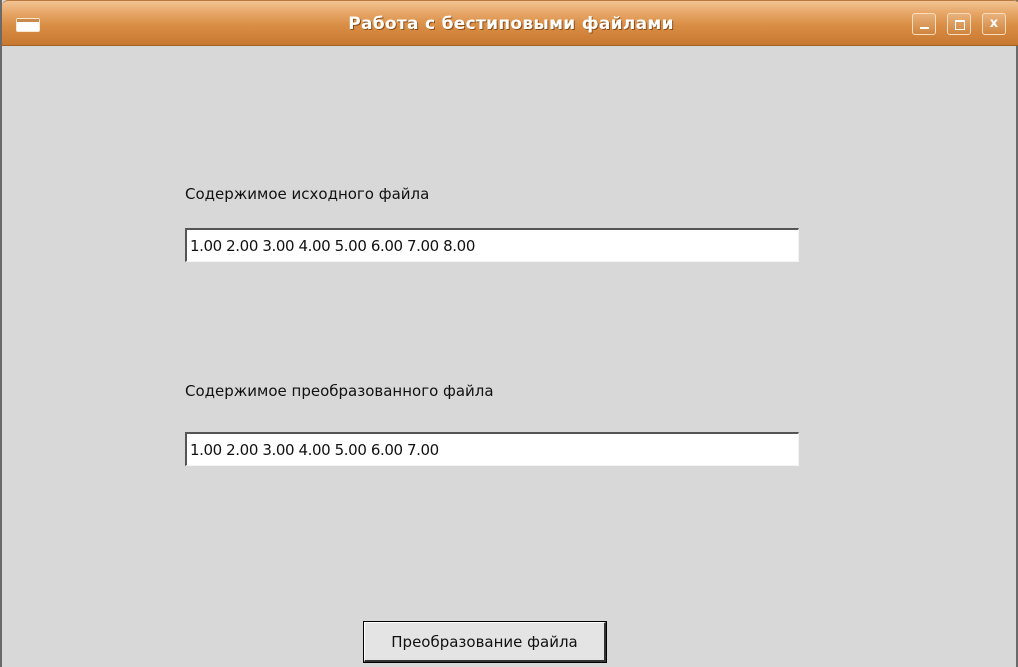  What do you see at coordinates (492, 245) in the screenshot?
I see `source-file-content-field` at bounding box center [492, 245].